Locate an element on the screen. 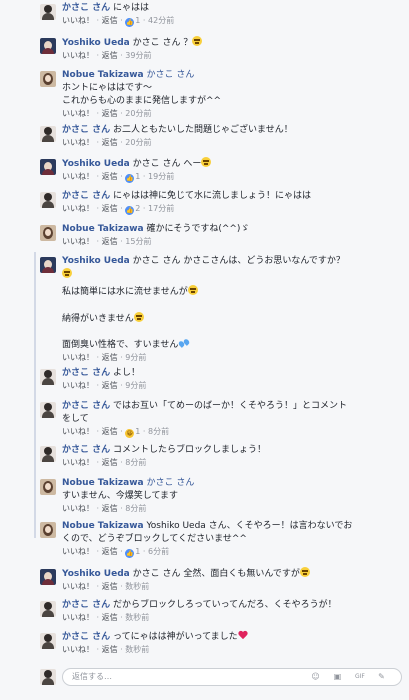 Image resolution: width=409 pixels, height=700 pixels. timestamp: 6分前 is located at coordinates (158, 551).